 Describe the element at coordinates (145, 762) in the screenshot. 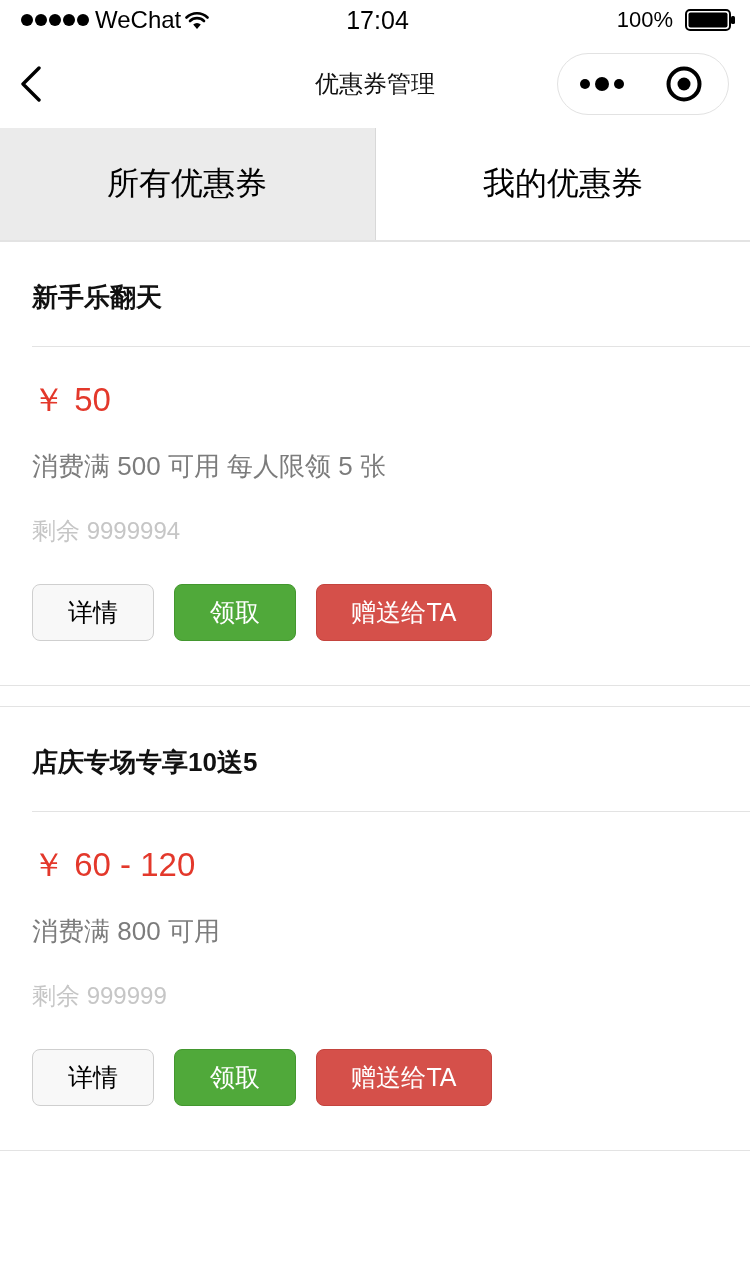

I see `coupon-title: 店庆专场专享10送5` at that location.